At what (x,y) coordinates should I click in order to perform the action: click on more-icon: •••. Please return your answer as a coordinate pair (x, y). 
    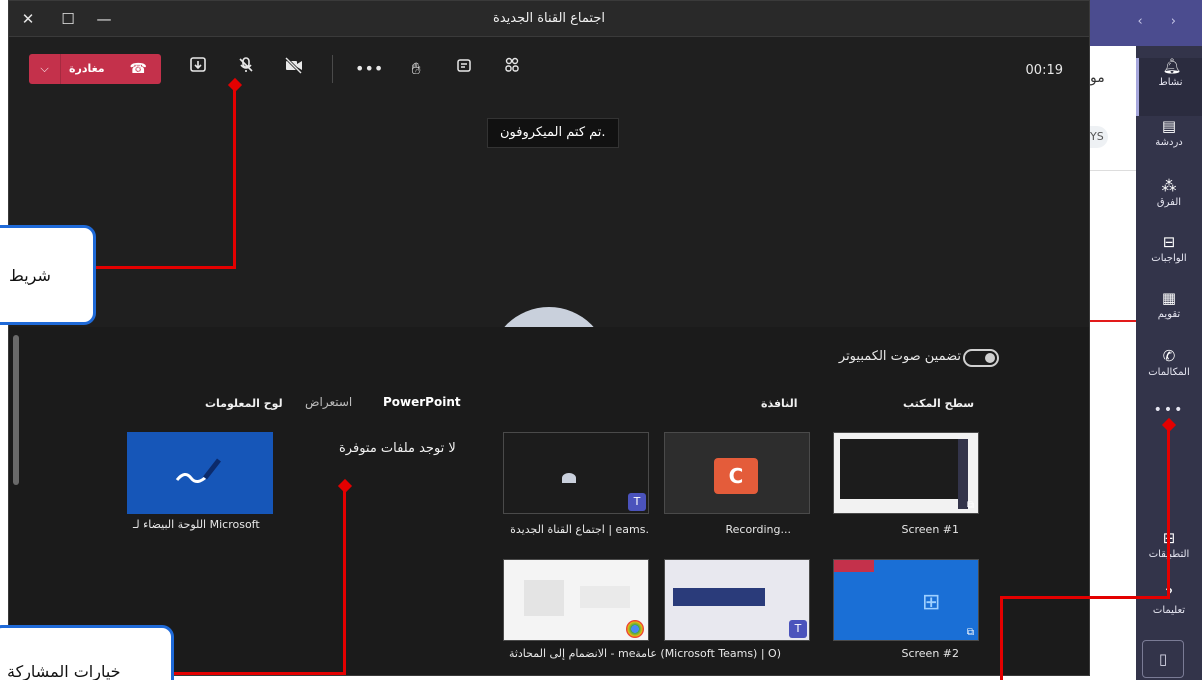
    Looking at the image, I should click on (369, 69).